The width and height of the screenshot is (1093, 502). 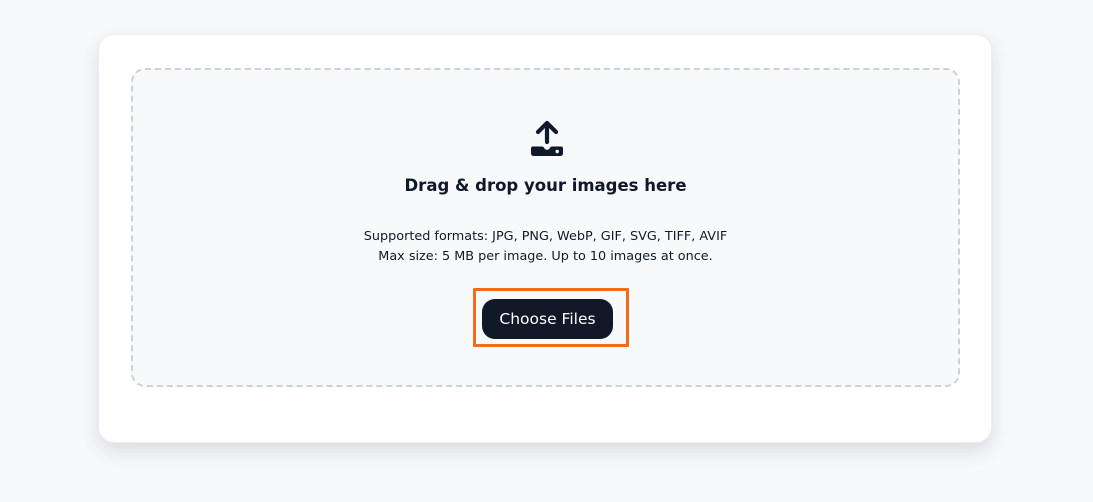 What do you see at coordinates (547, 319) in the screenshot?
I see `choose-files-button: Choose Files` at bounding box center [547, 319].